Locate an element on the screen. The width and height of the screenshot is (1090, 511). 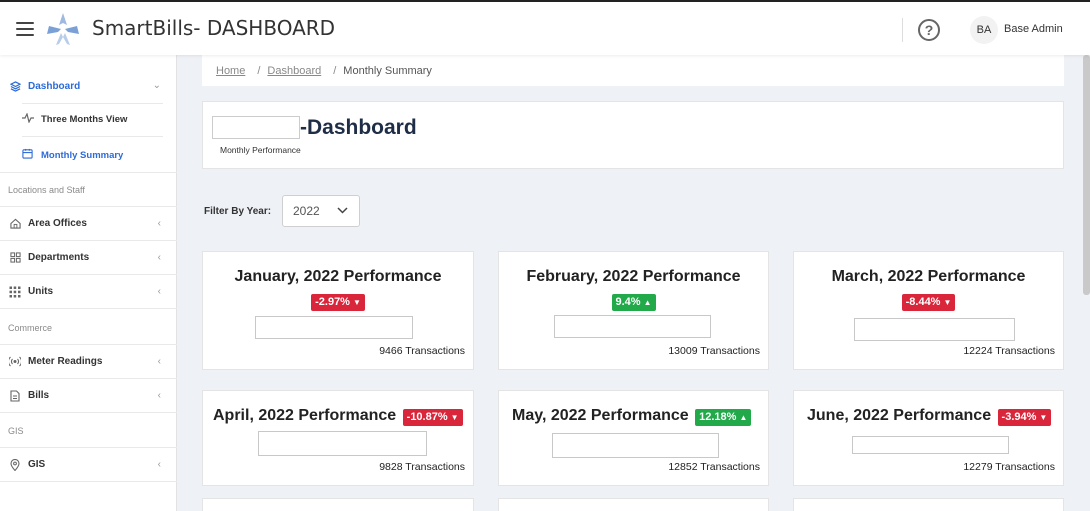
card-title-row: April, 2022 Performance -10.87% ▼ is located at coordinates (338, 416).